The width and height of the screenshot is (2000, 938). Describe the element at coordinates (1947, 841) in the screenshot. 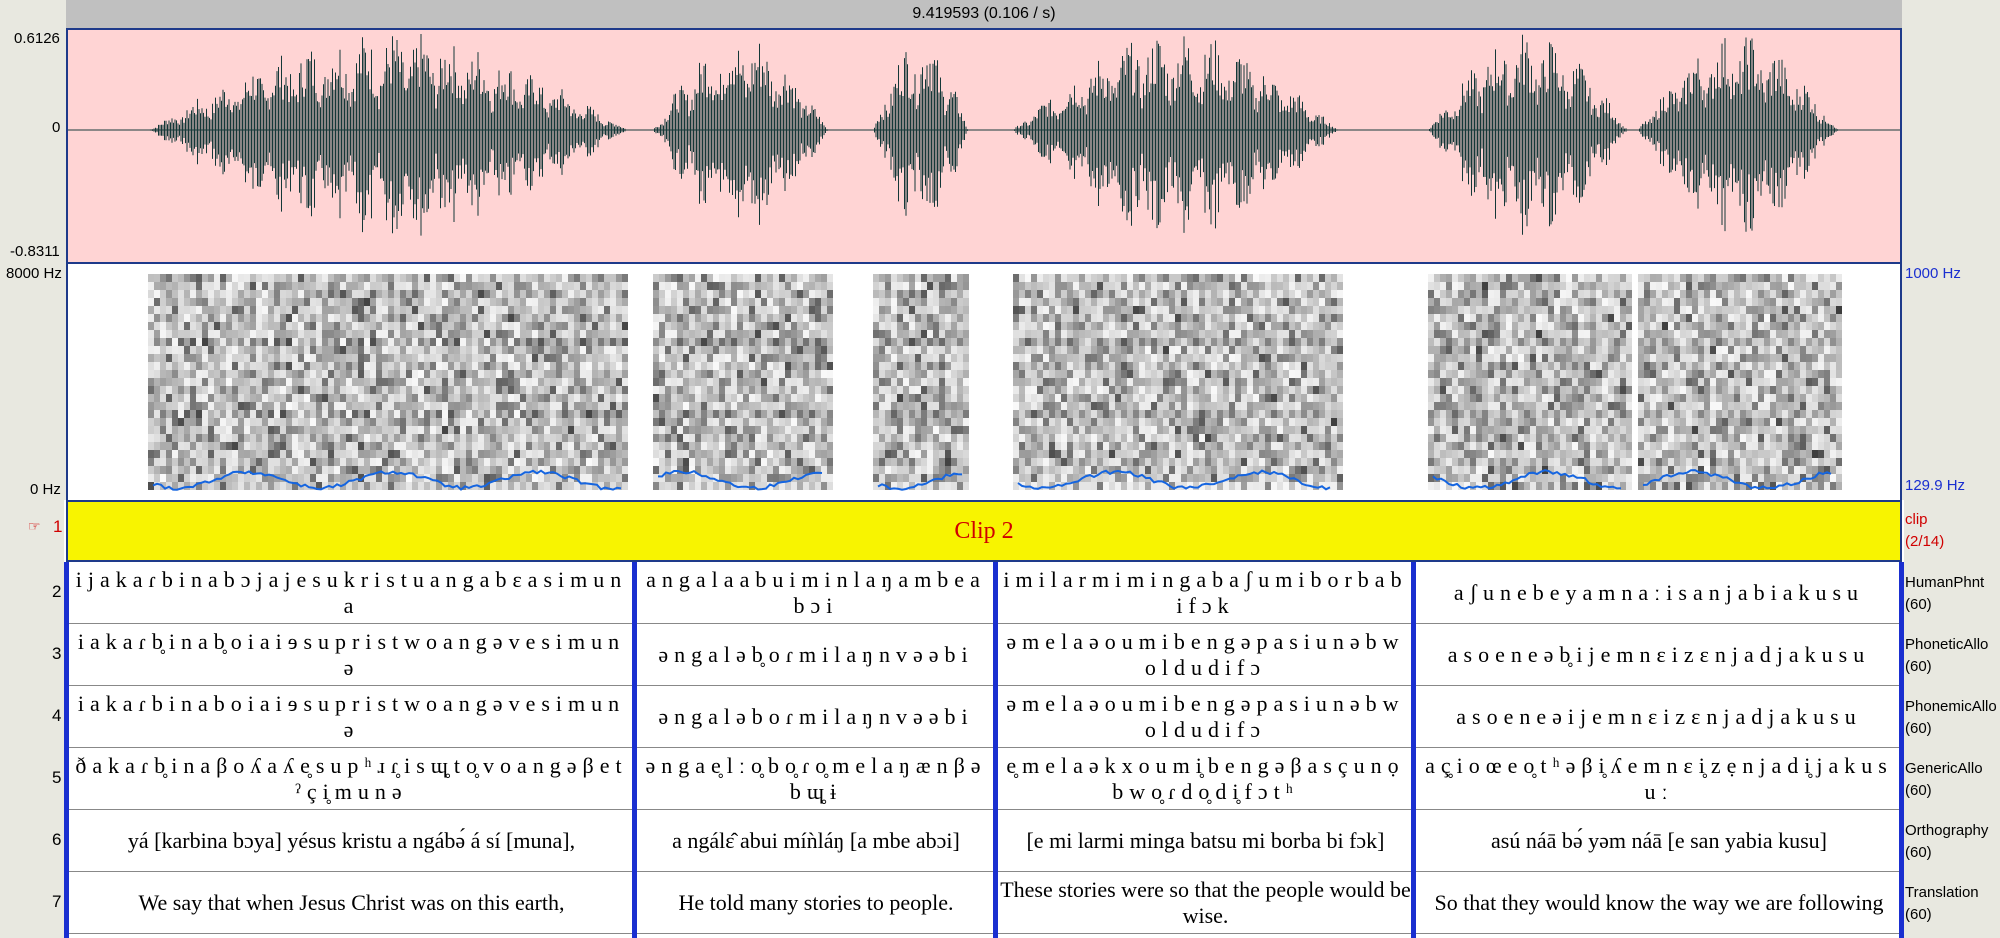

I see `tier-name-label: Orthography (60)` at that location.